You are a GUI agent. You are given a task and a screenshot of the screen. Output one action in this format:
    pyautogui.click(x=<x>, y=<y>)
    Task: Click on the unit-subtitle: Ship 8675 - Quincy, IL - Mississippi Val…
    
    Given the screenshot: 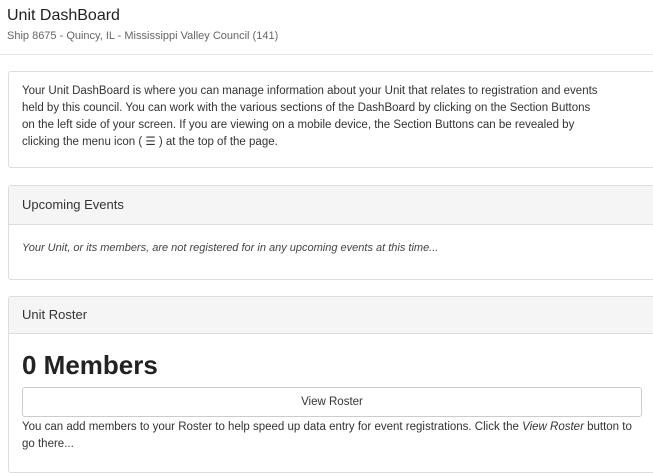 What is the action you would take?
    pyautogui.click(x=143, y=36)
    